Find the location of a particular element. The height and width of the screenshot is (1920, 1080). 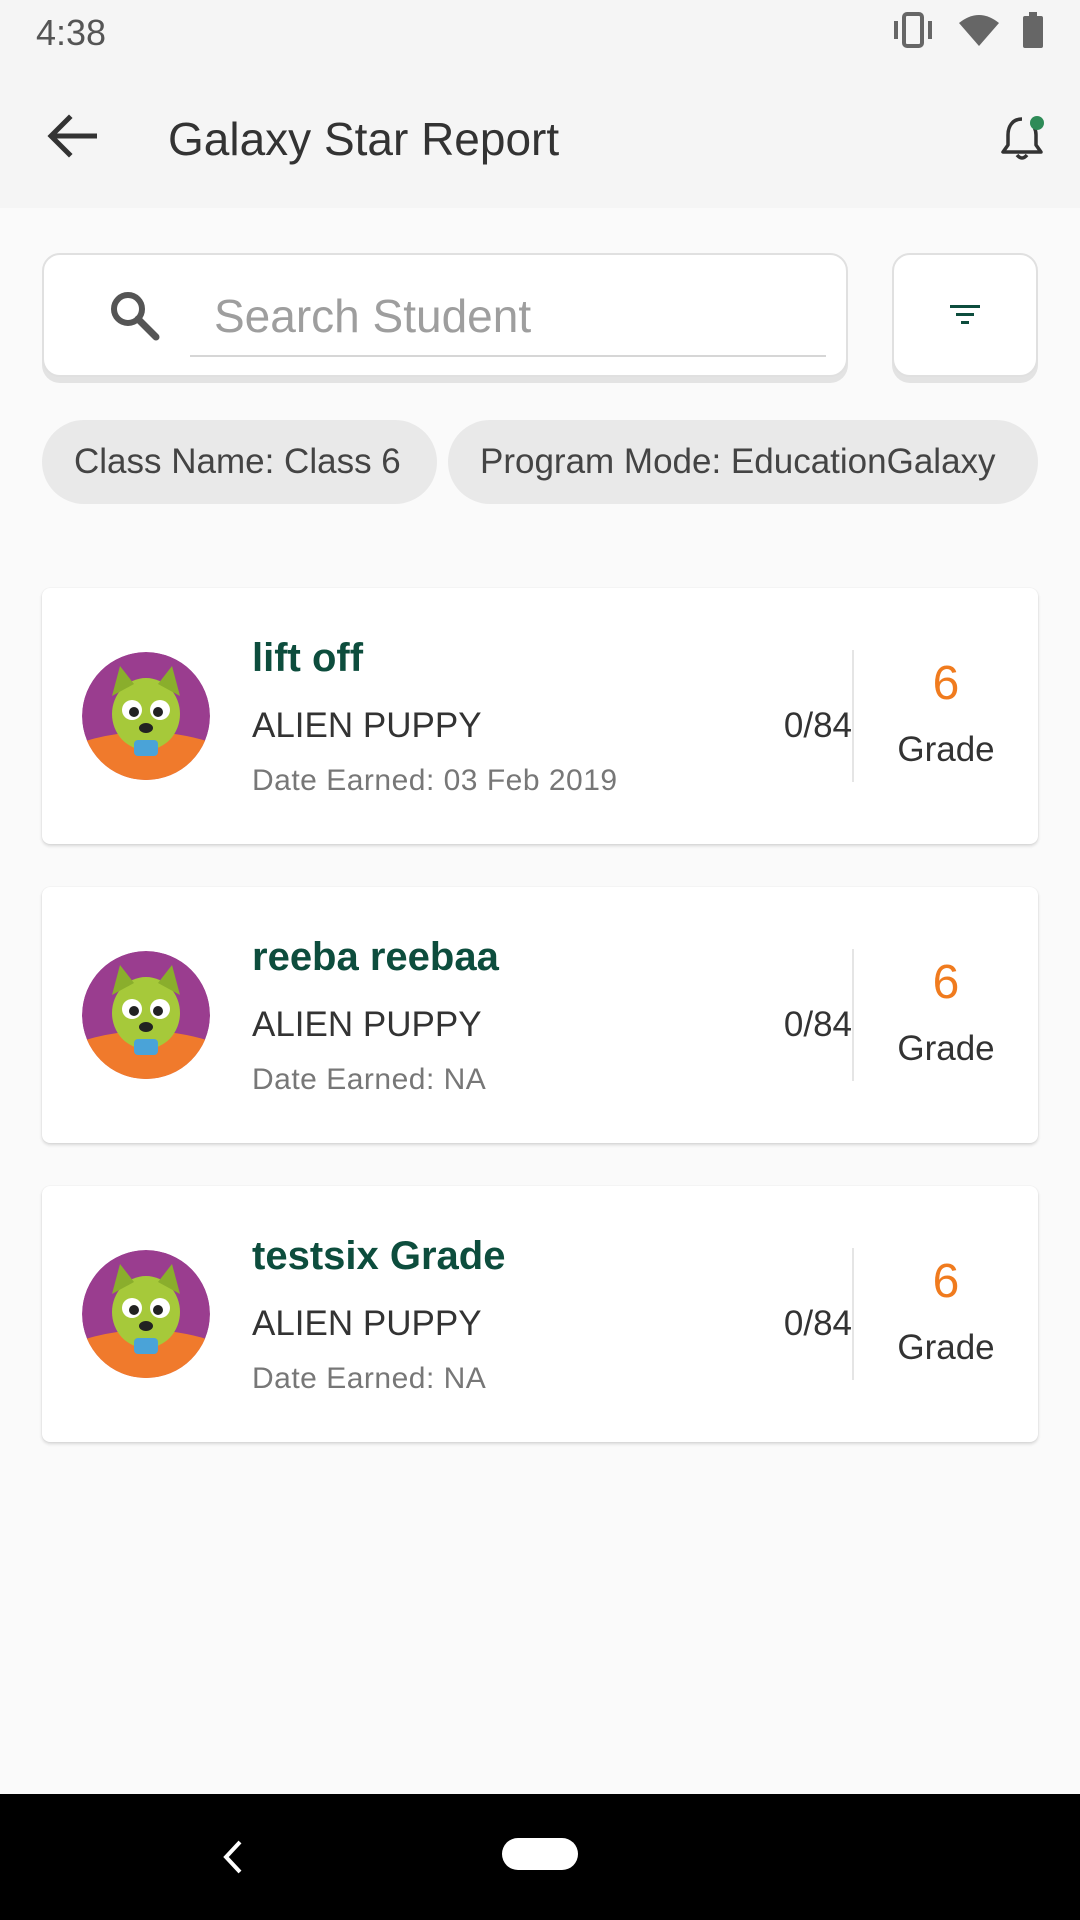

student-name: reeba reebaa is located at coordinates (375, 957).